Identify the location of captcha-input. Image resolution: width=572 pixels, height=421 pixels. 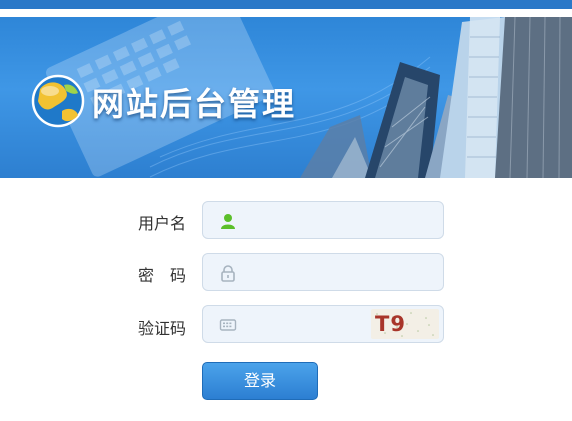
(305, 325).